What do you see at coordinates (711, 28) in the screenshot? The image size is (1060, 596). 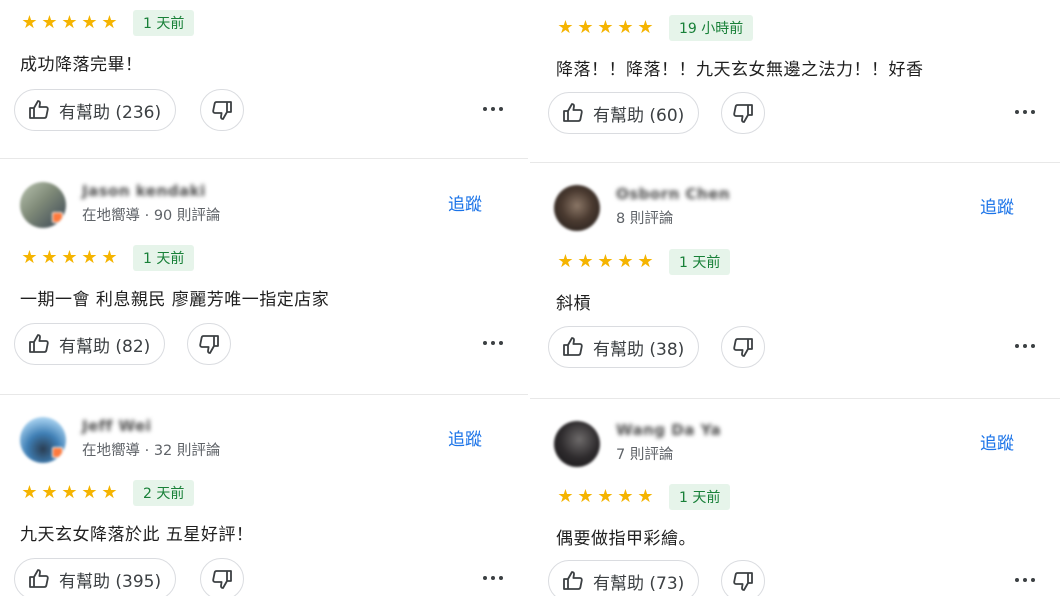 I see `review-time-badge: 19 小時前` at bounding box center [711, 28].